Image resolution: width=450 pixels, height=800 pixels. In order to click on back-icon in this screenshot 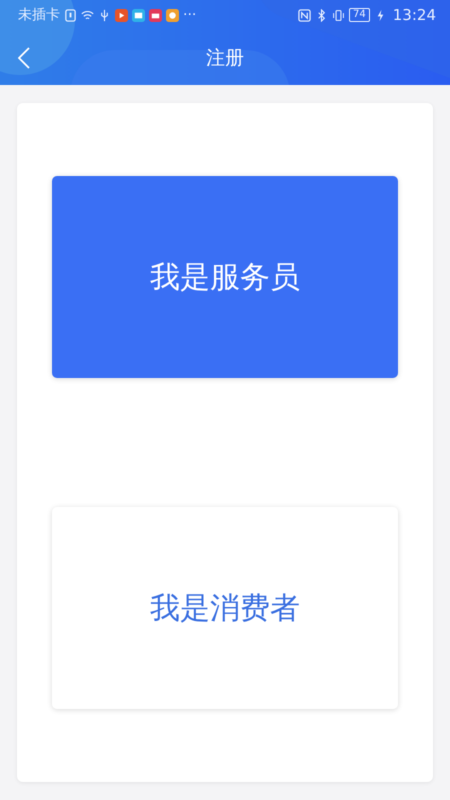, I will do `click(24, 58)`.